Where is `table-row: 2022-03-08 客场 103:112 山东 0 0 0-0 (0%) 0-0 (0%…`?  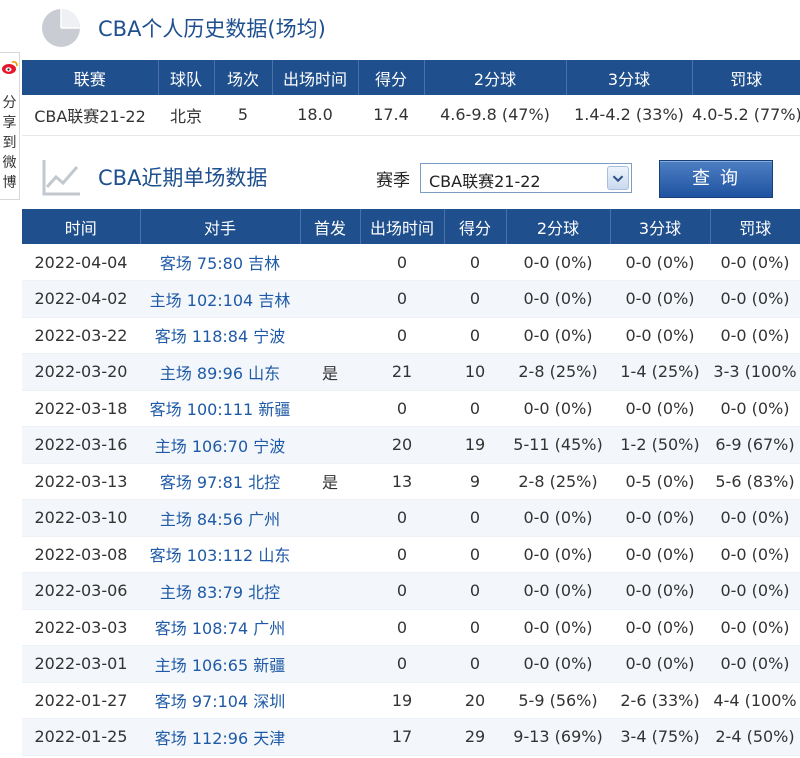
table-row: 2022-03-08 客场 103:112 山东 0 0 0-0 (0%) 0-0 (0%… is located at coordinates (411, 554).